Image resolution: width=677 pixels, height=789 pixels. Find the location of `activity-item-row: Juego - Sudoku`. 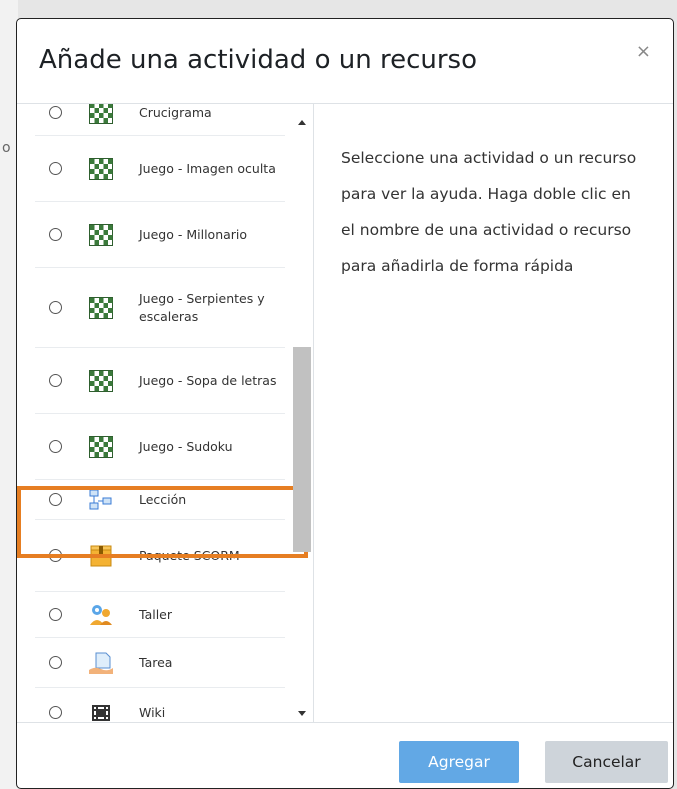

activity-item-row: Juego - Sudoku is located at coordinates (160, 447).